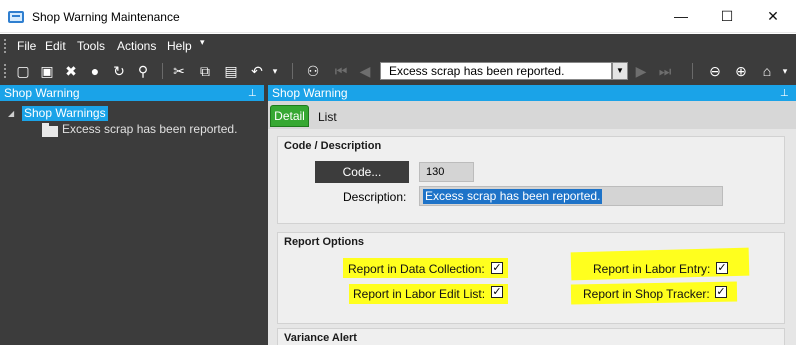  Describe the element at coordinates (320, 338) in the screenshot. I see `section-title: Variance Alert` at that location.